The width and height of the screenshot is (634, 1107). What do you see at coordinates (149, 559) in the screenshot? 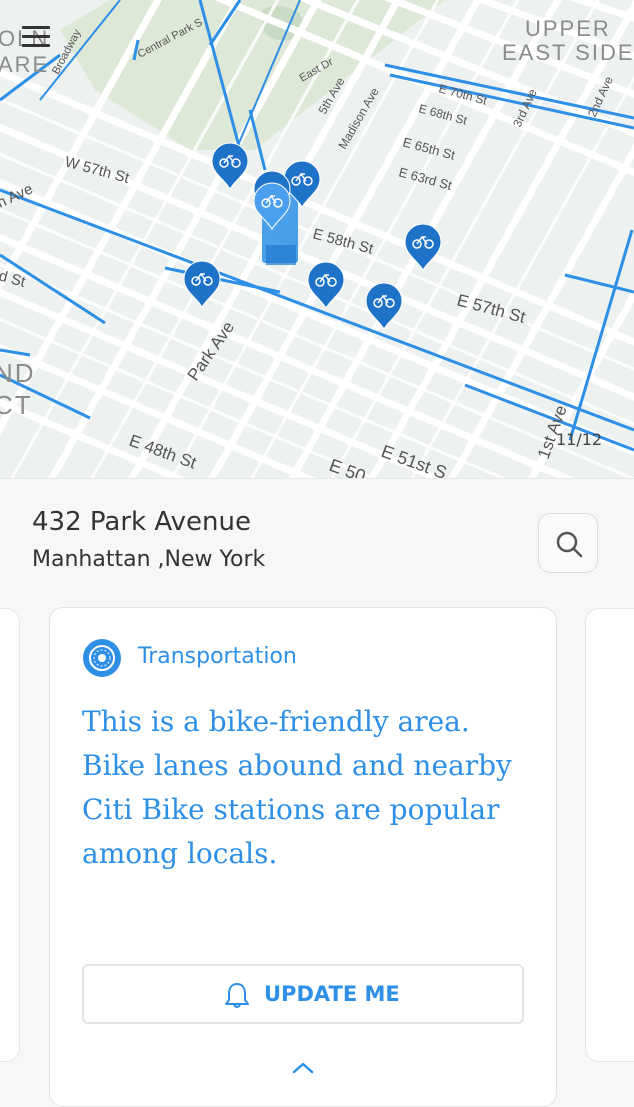
I see `address-subtitle: Manhattan ,New York` at bounding box center [149, 559].